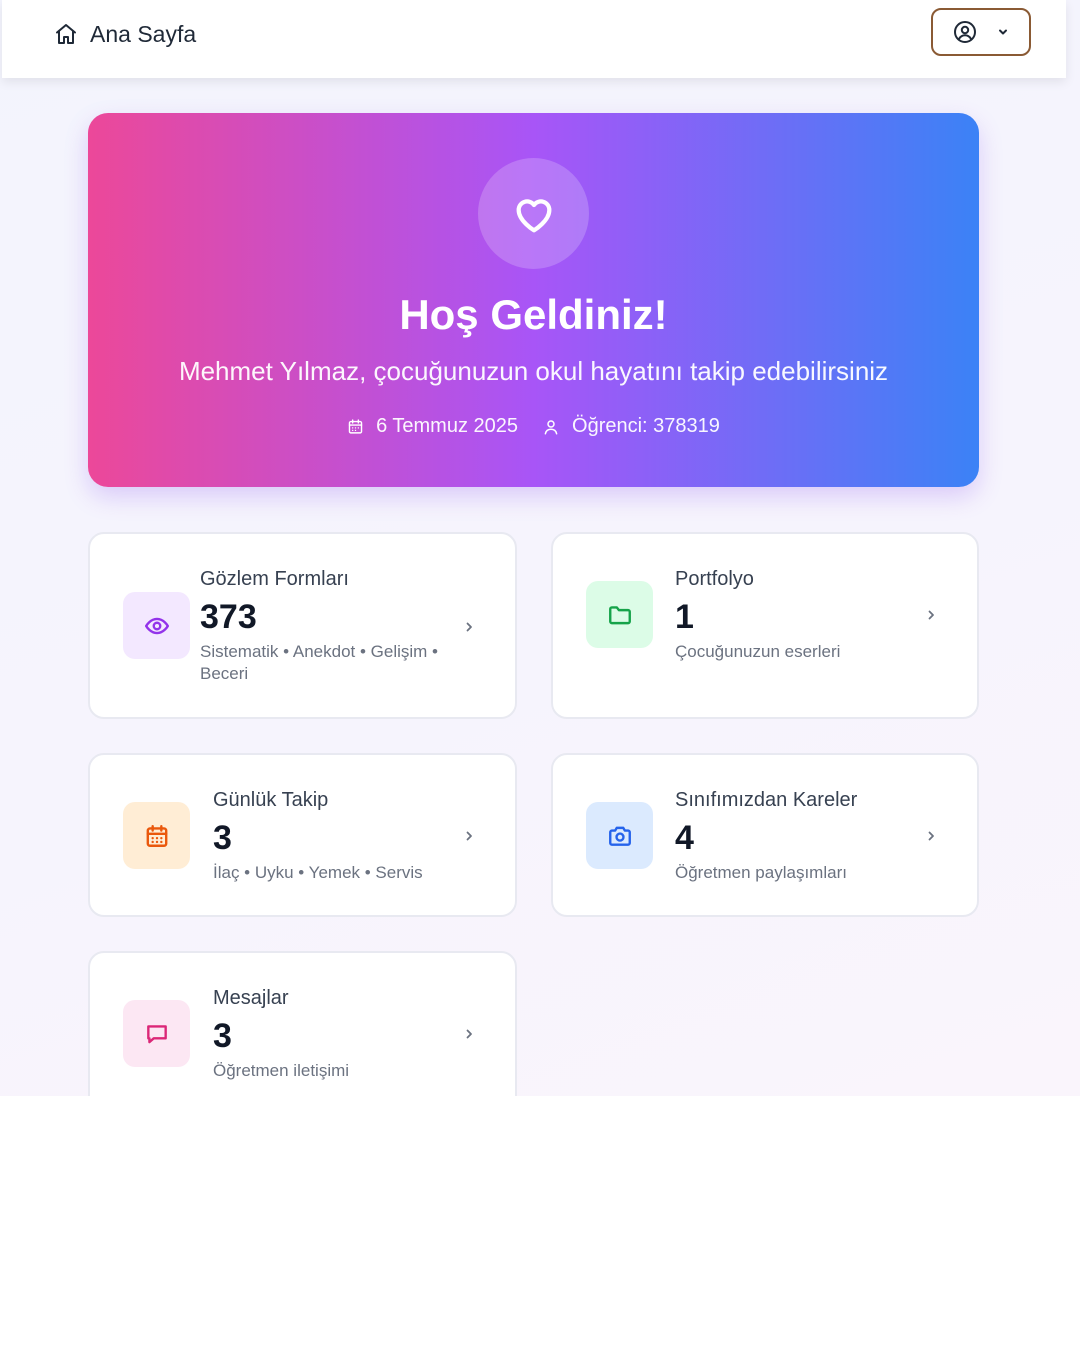 This screenshot has height=1350, width=1080. Describe the element at coordinates (684, 617) in the screenshot. I see `card-count: 1` at that location.